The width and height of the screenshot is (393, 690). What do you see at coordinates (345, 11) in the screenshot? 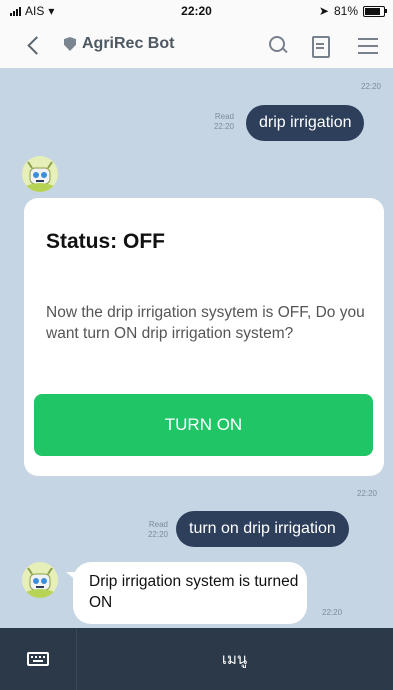
I see `battery-percent: 81%` at bounding box center [345, 11].